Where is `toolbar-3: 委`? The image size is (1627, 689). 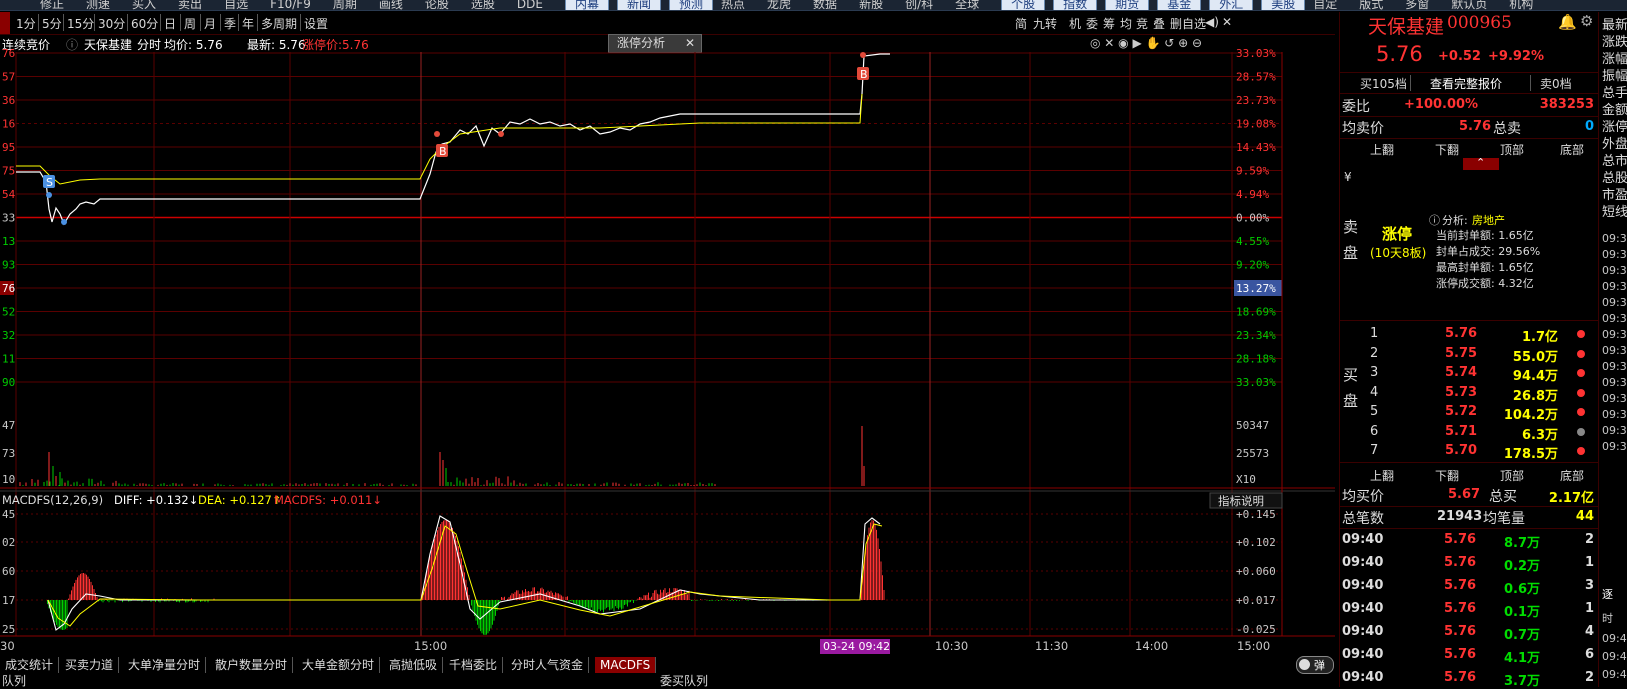 toolbar-3: 委 is located at coordinates (1092, 23).